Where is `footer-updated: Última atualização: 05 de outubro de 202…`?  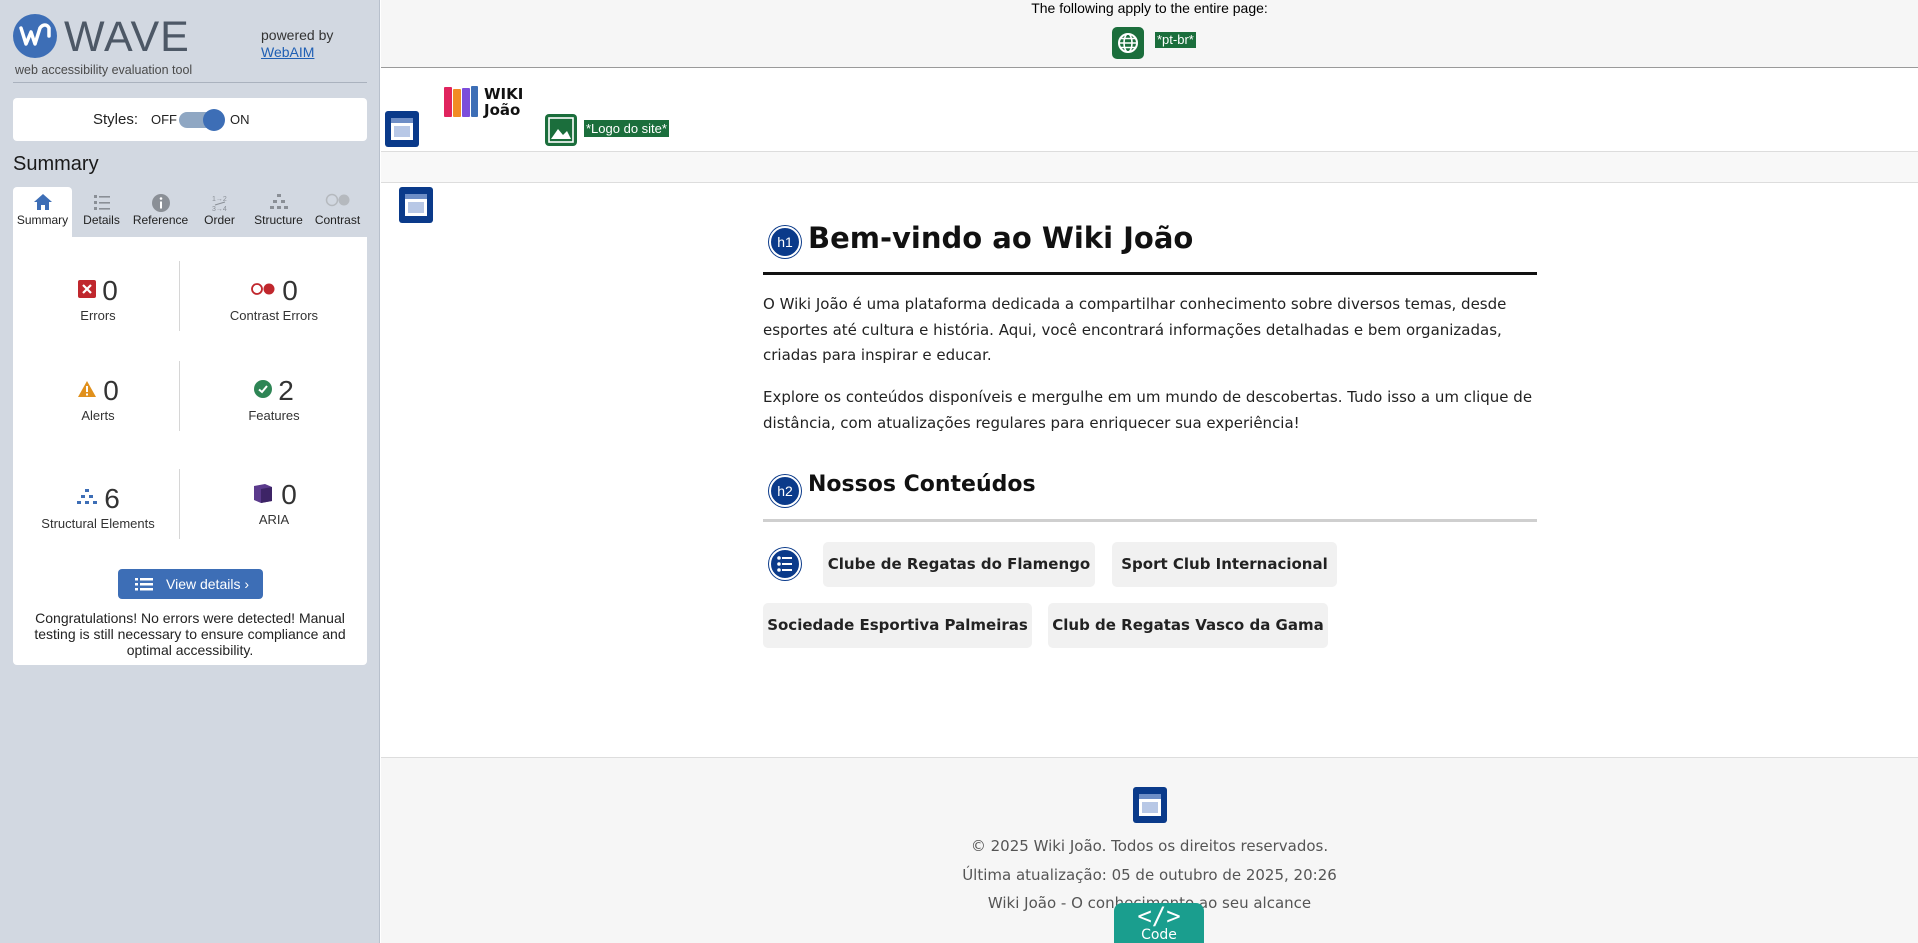
footer-updated: Última atualização: 05 de outubro de 202… is located at coordinates (1149, 875).